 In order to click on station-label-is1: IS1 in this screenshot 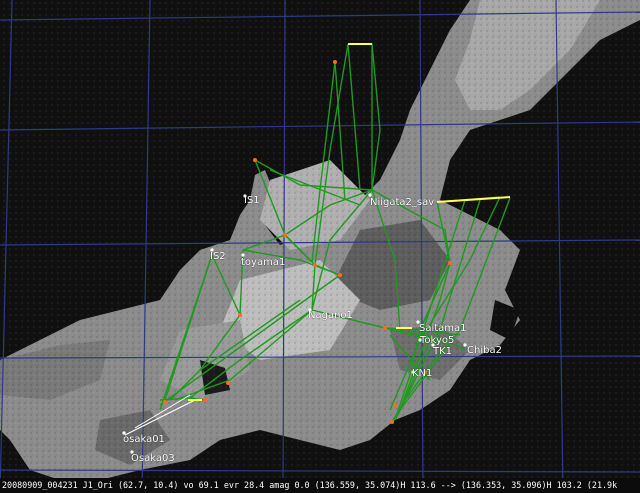, I will do `click(252, 200)`.